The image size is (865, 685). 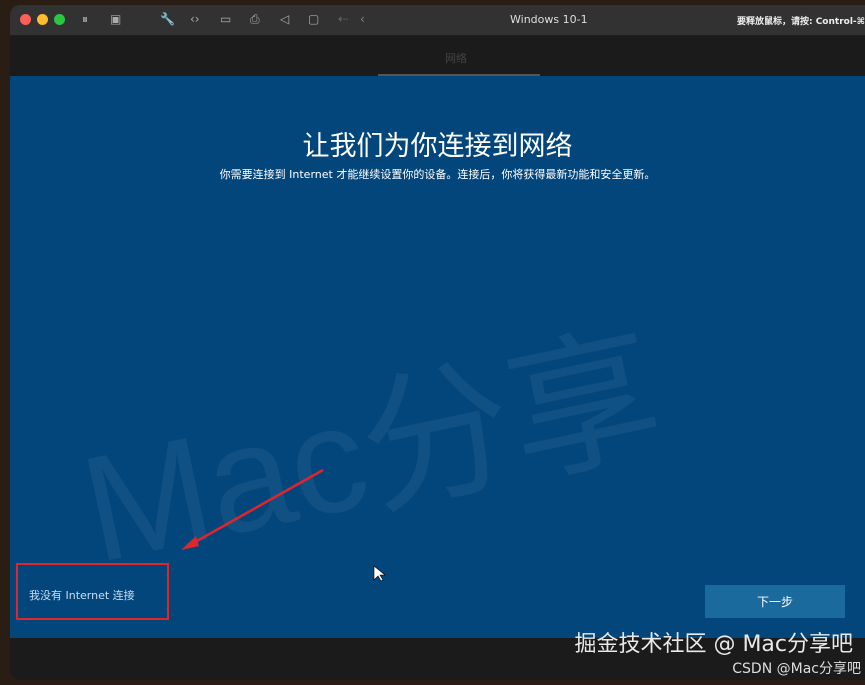 I want to click on annotation-arrow, so click(x=283, y=525).